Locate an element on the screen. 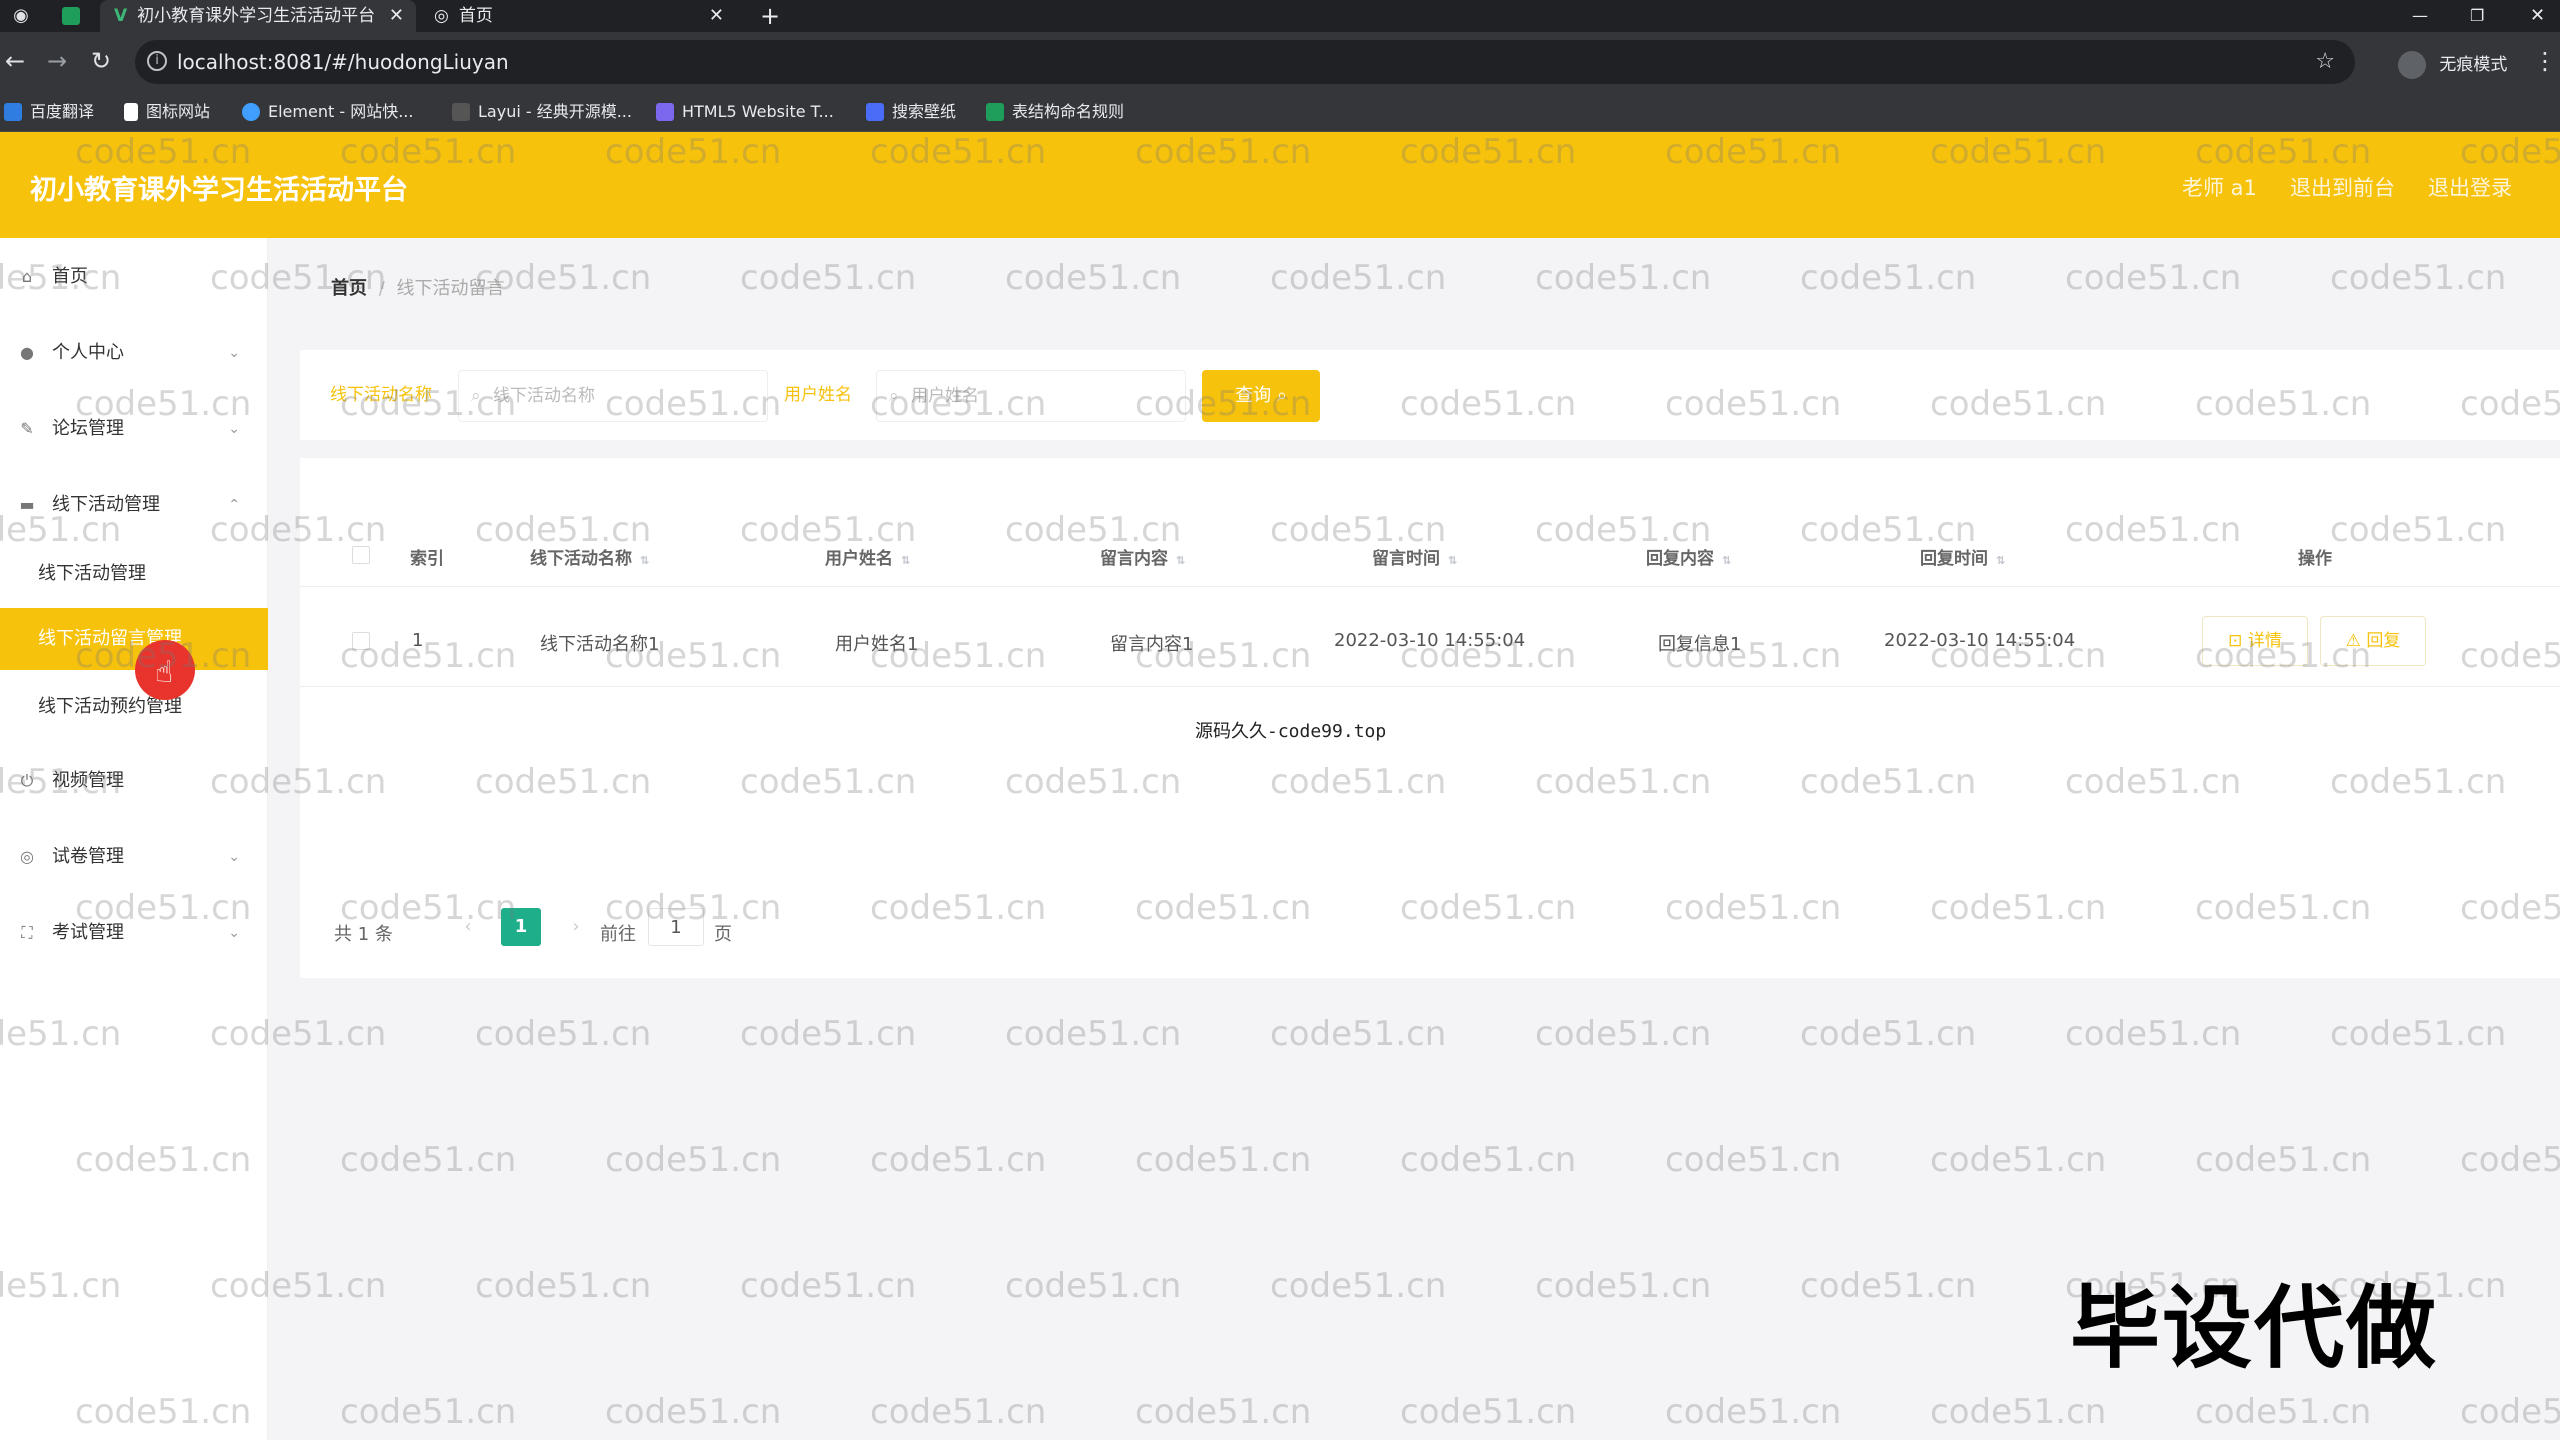 This screenshot has width=2560, height=1440. reply-button: ⚠ 回复 is located at coordinates (2373, 641).